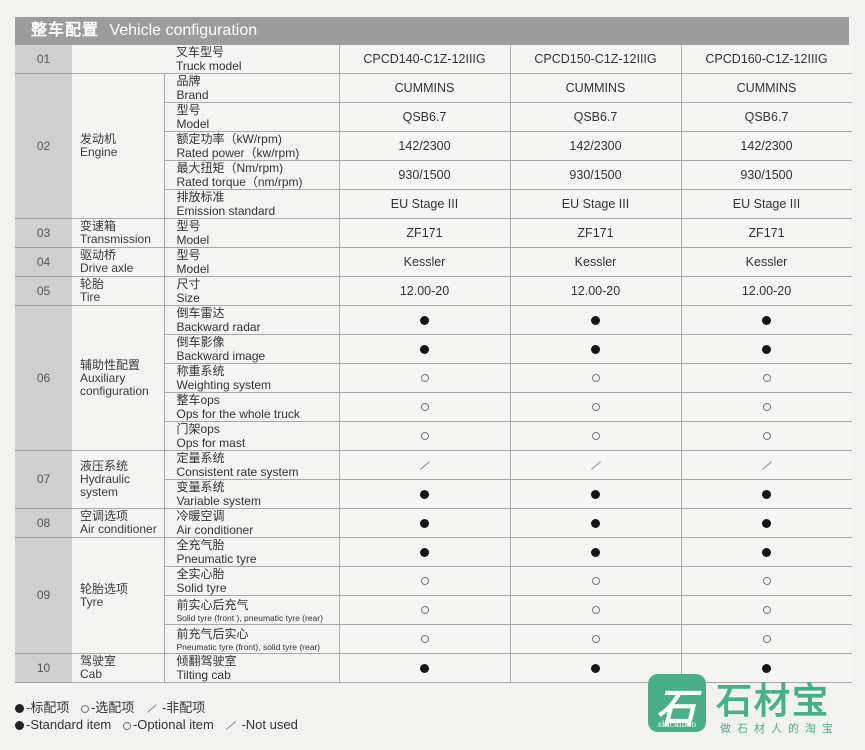  I want to click on model-header-cell: CPCD150-C1Z-12IIIG, so click(595, 59).